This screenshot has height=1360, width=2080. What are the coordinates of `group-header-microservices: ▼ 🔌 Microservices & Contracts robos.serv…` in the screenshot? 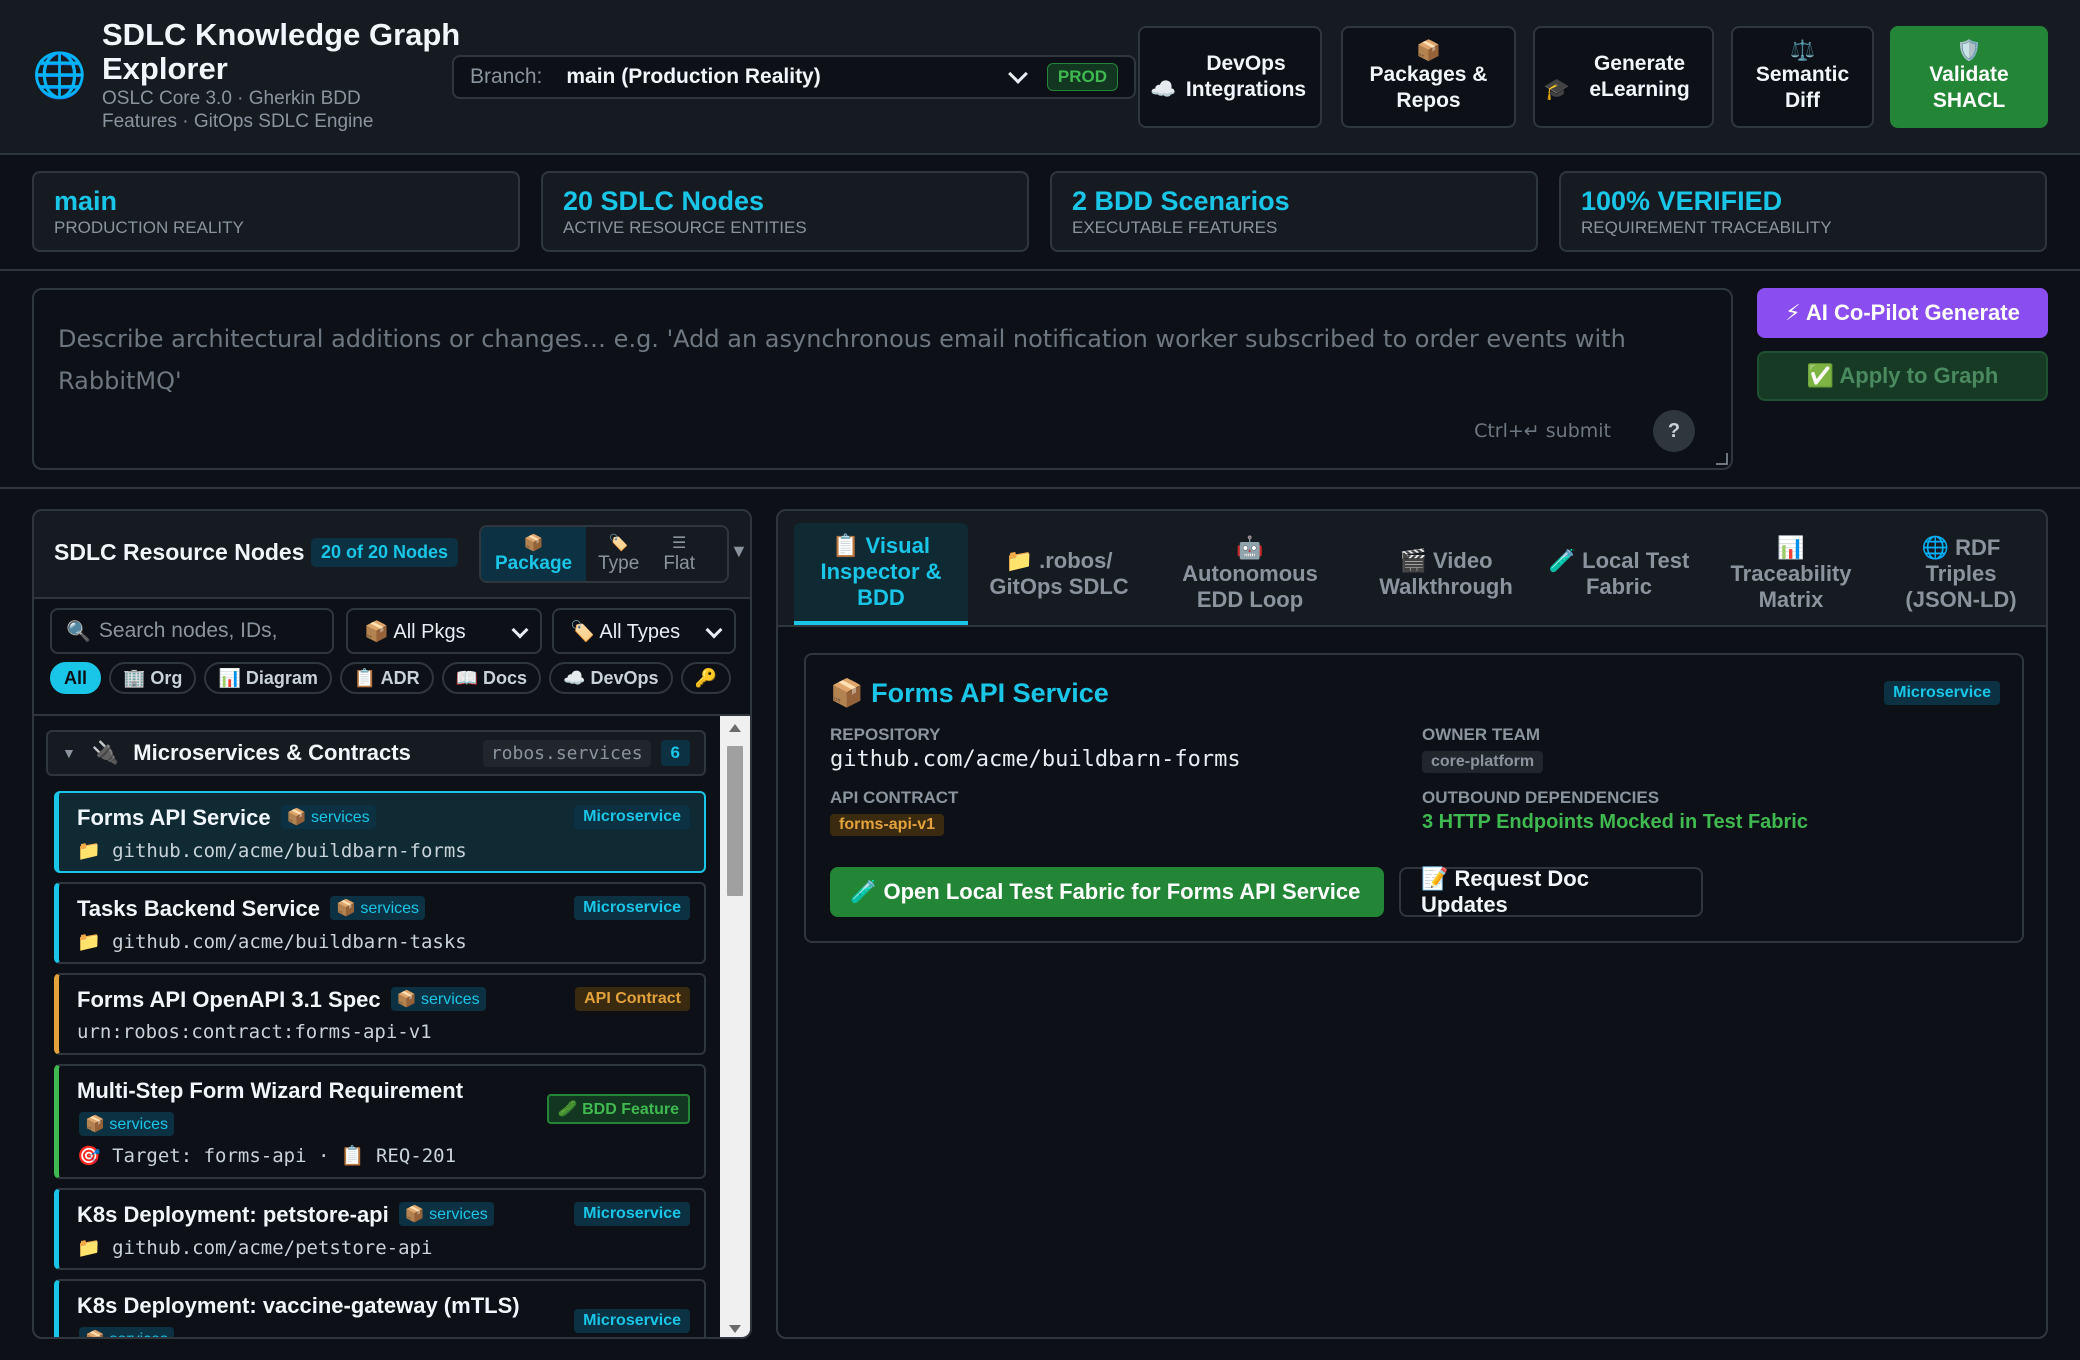 It's located at (376, 753).